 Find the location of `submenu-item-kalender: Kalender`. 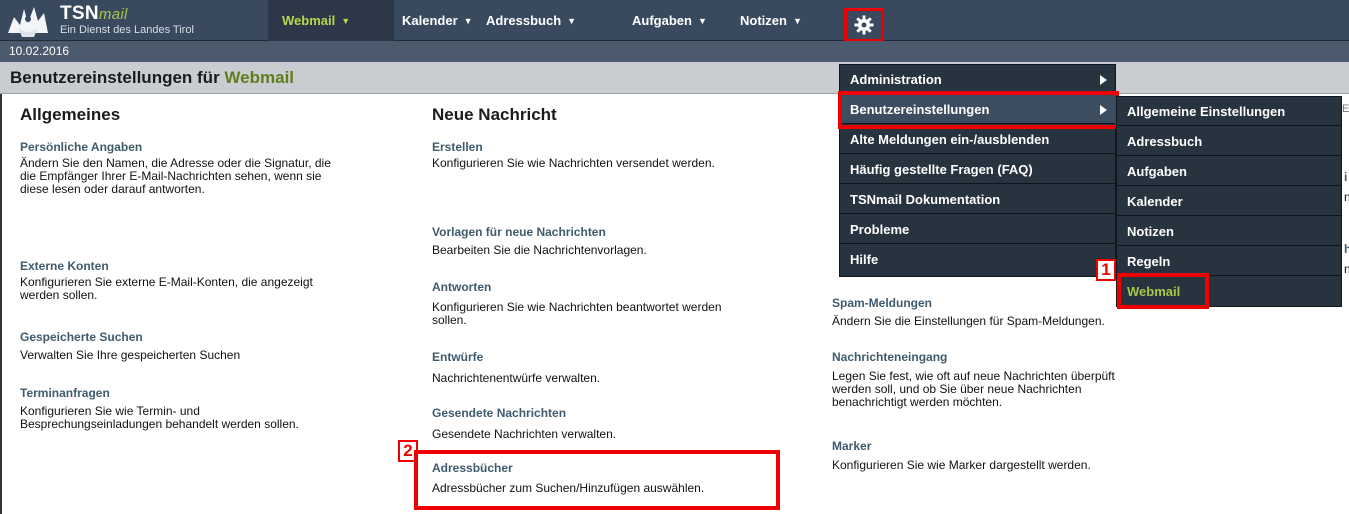

submenu-item-kalender: Kalender is located at coordinates (1229, 201).